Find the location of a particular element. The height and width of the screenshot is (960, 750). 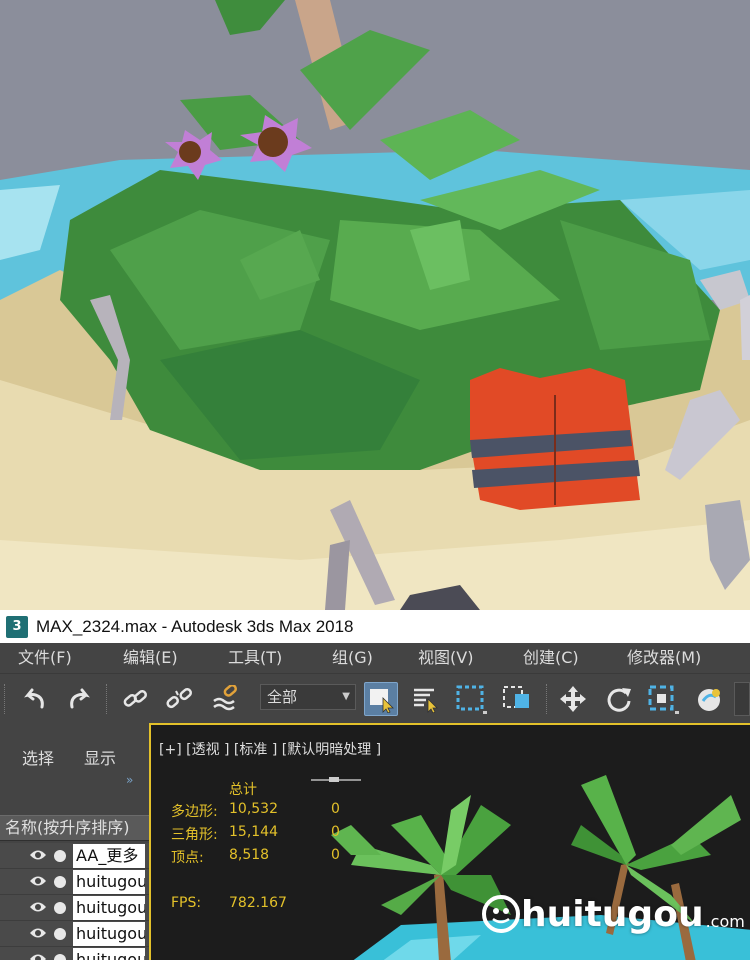

fps-value: 782.167 is located at coordinates (258, 903).